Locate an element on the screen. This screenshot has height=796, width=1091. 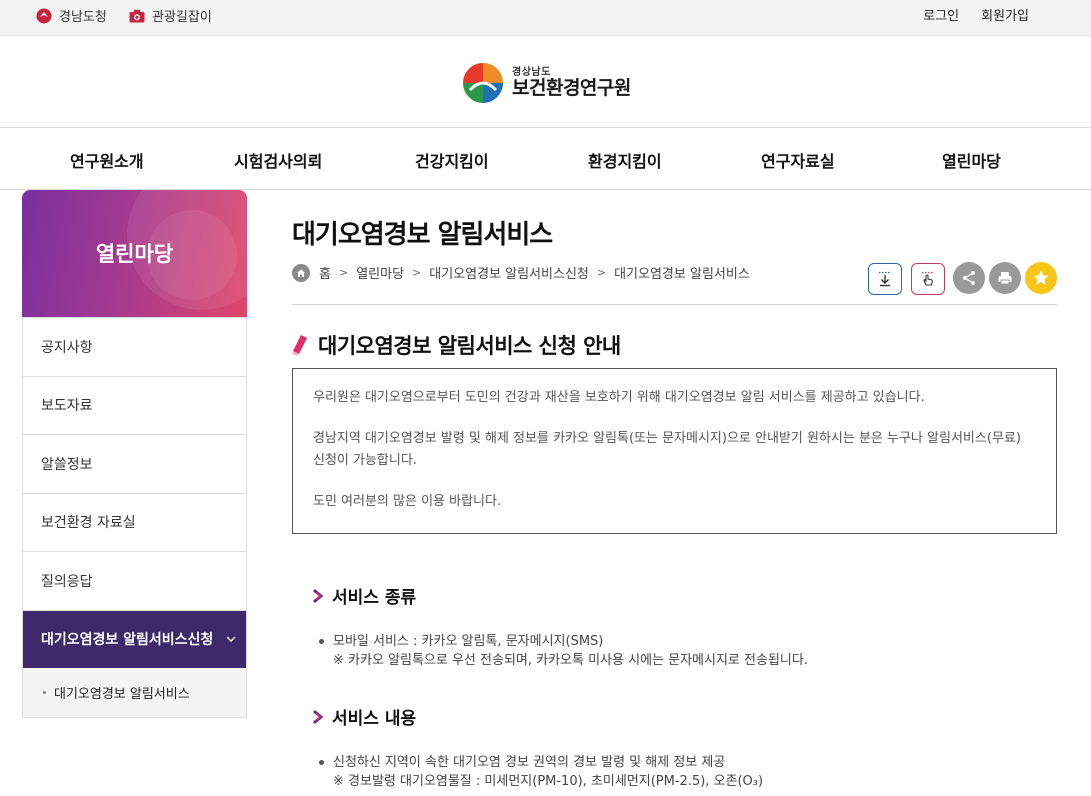
pointer-hand-icon is located at coordinates (928, 278).